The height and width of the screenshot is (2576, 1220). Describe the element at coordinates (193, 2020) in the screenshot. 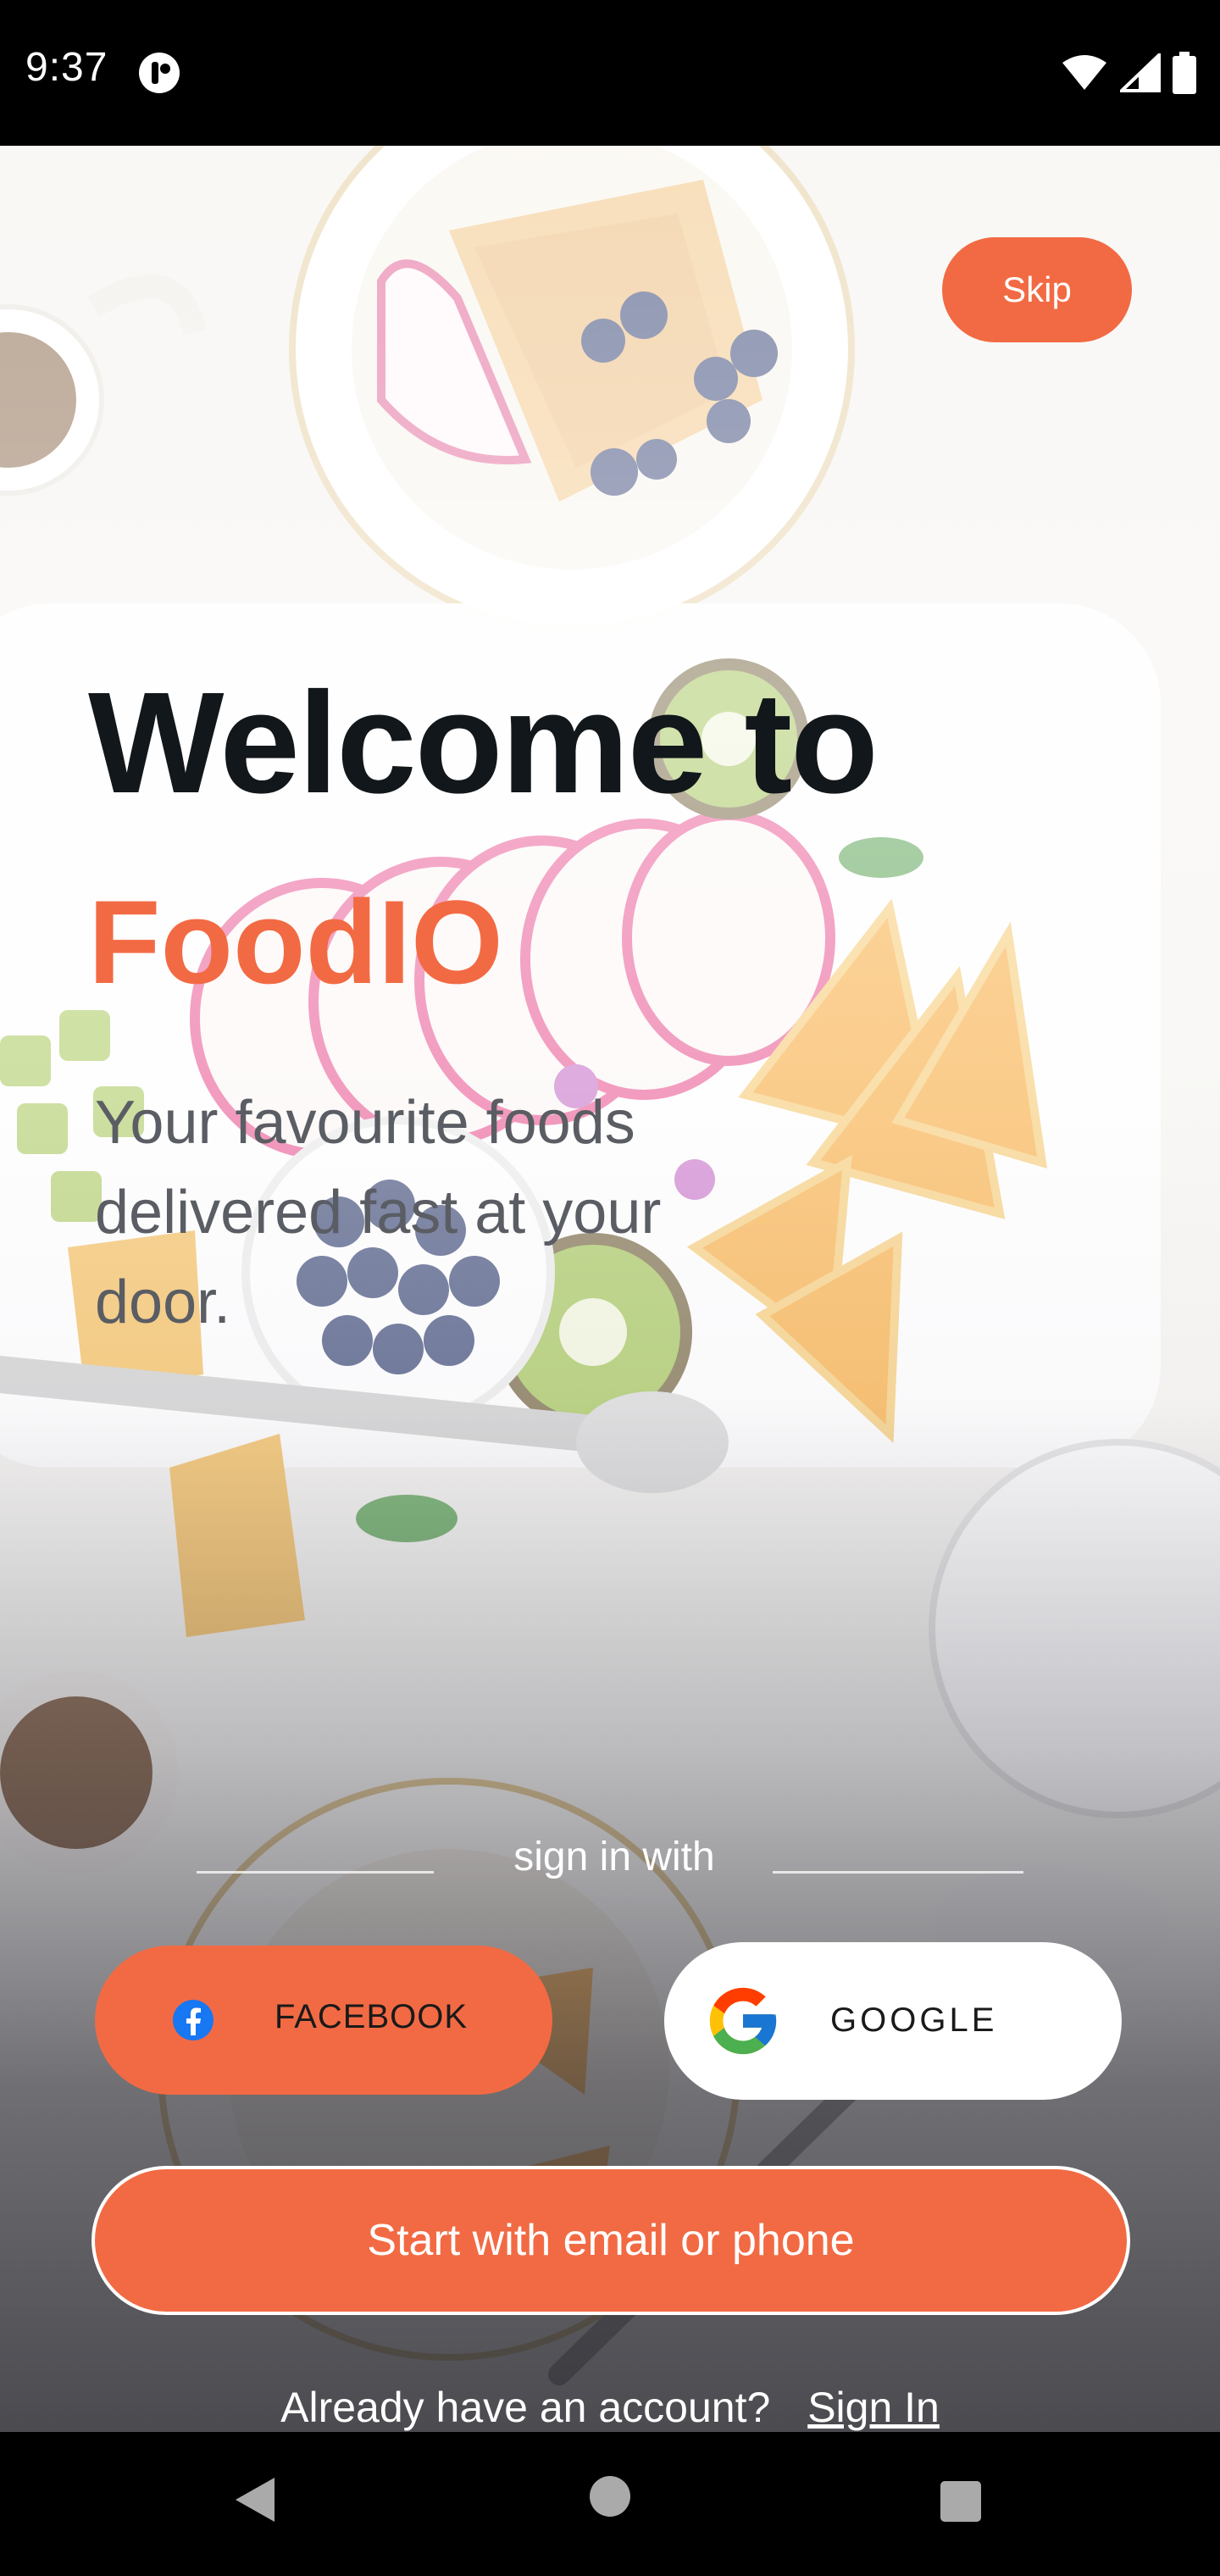

I see `facebook-icon` at that location.